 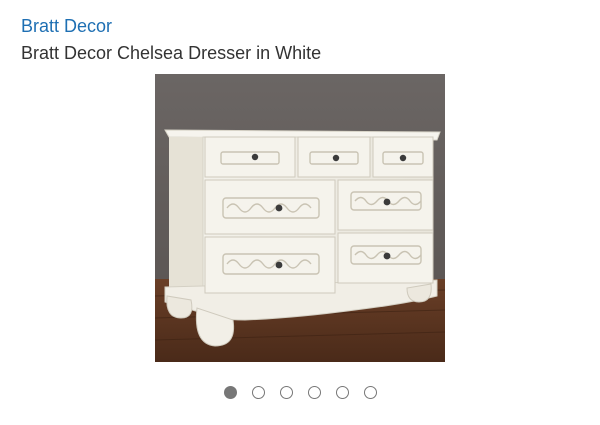 I want to click on image-carousel-dots, so click(x=300, y=393).